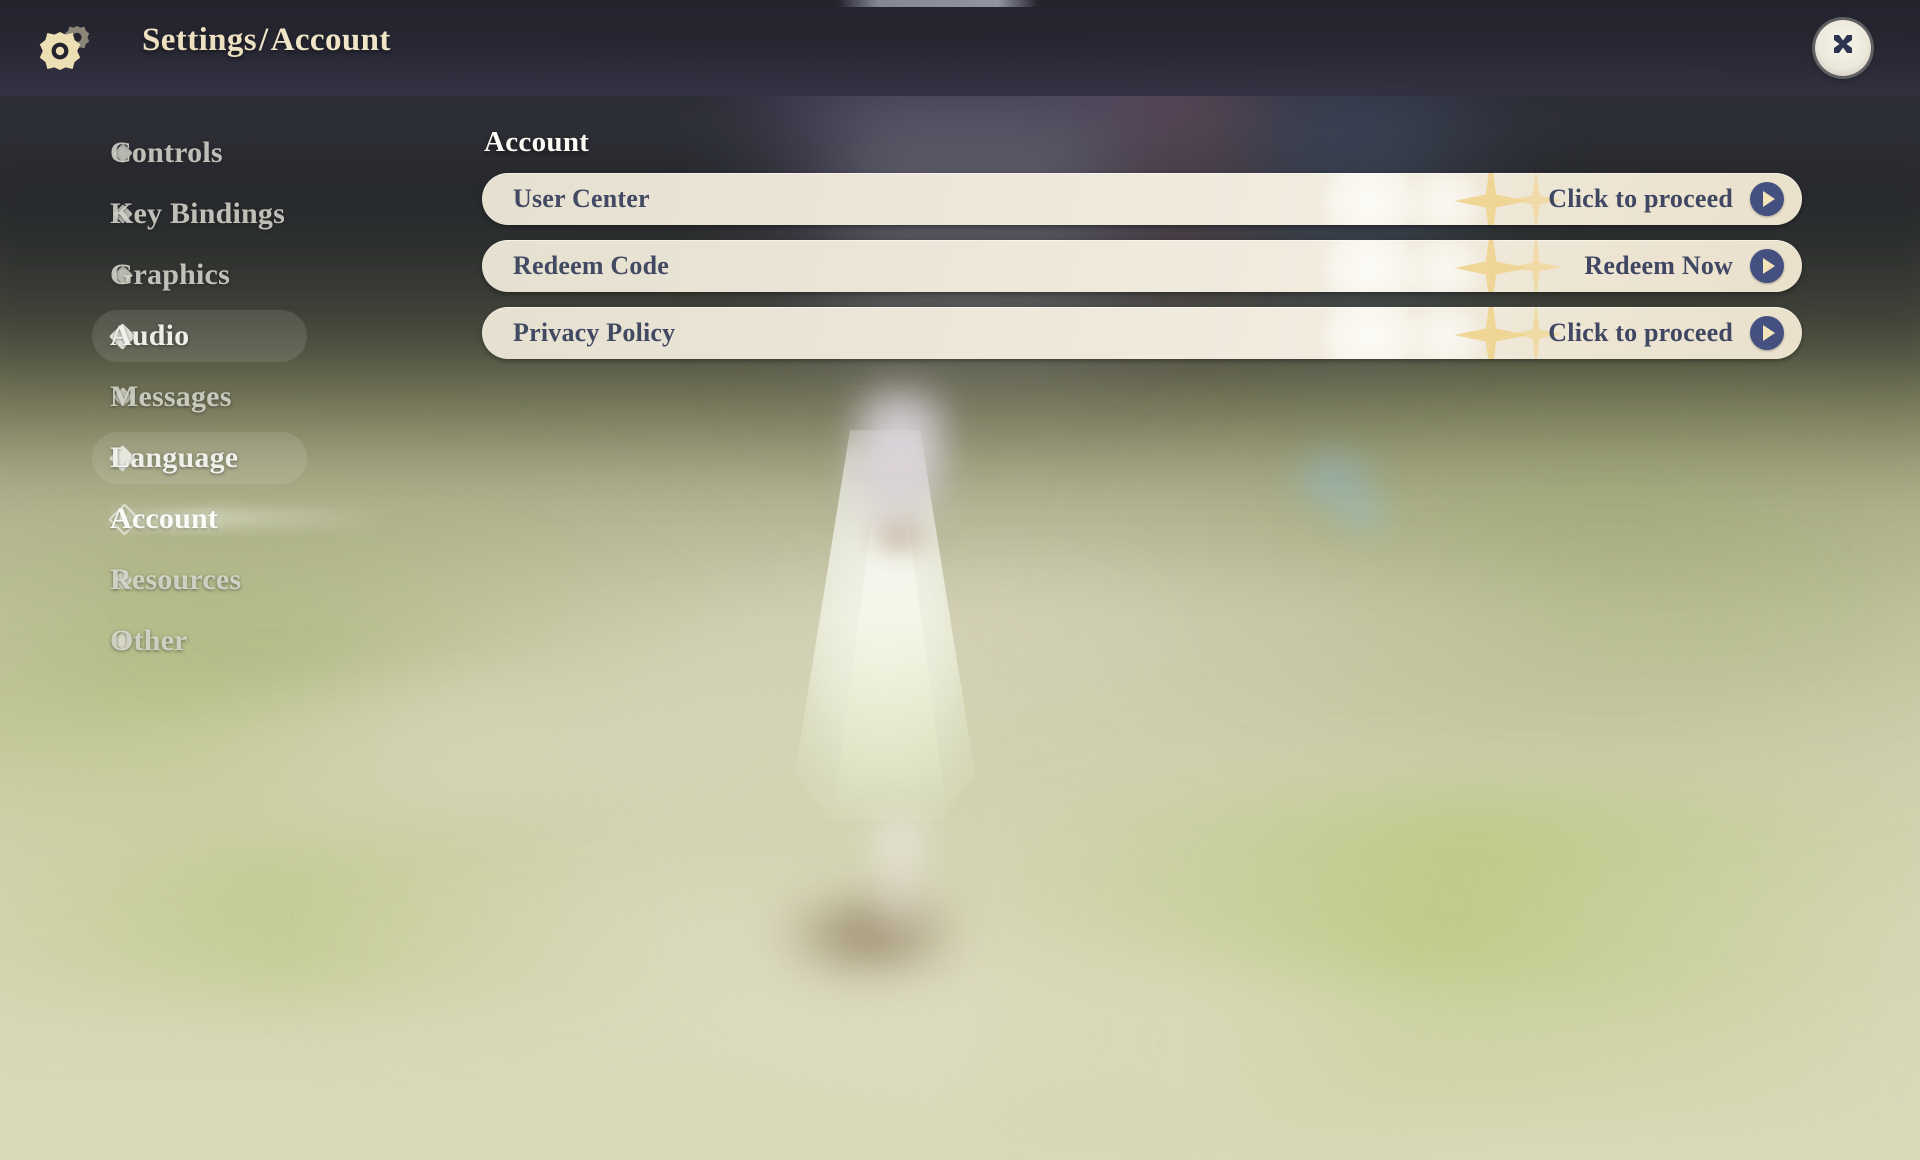  I want to click on sidebar-item-messages: Messages, so click(130, 397).